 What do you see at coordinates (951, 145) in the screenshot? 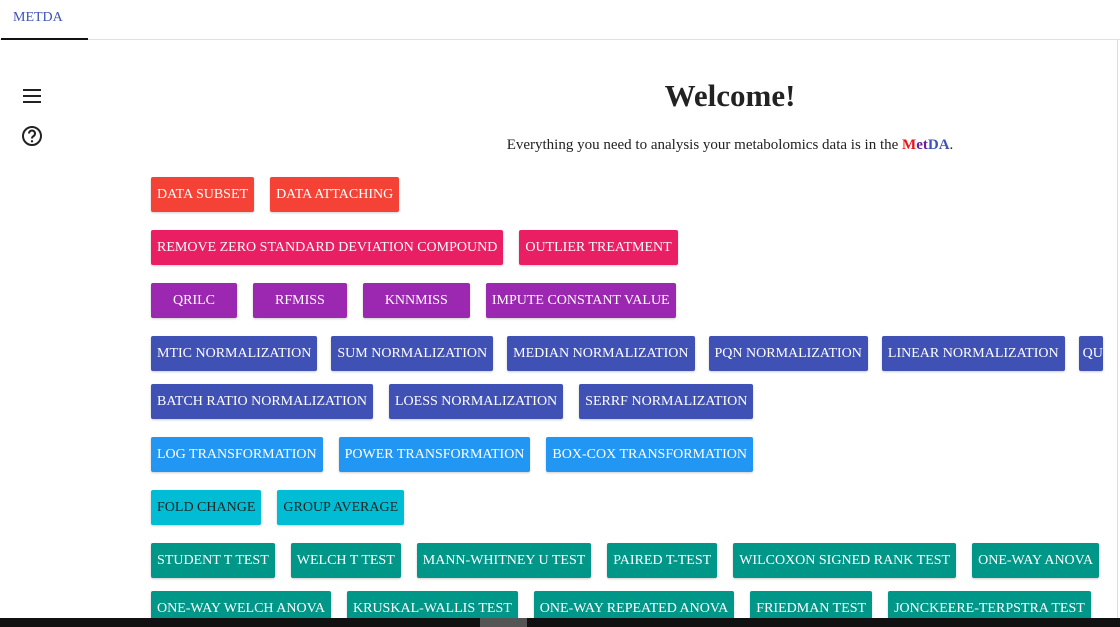
I see `tagline-period: .` at bounding box center [951, 145].